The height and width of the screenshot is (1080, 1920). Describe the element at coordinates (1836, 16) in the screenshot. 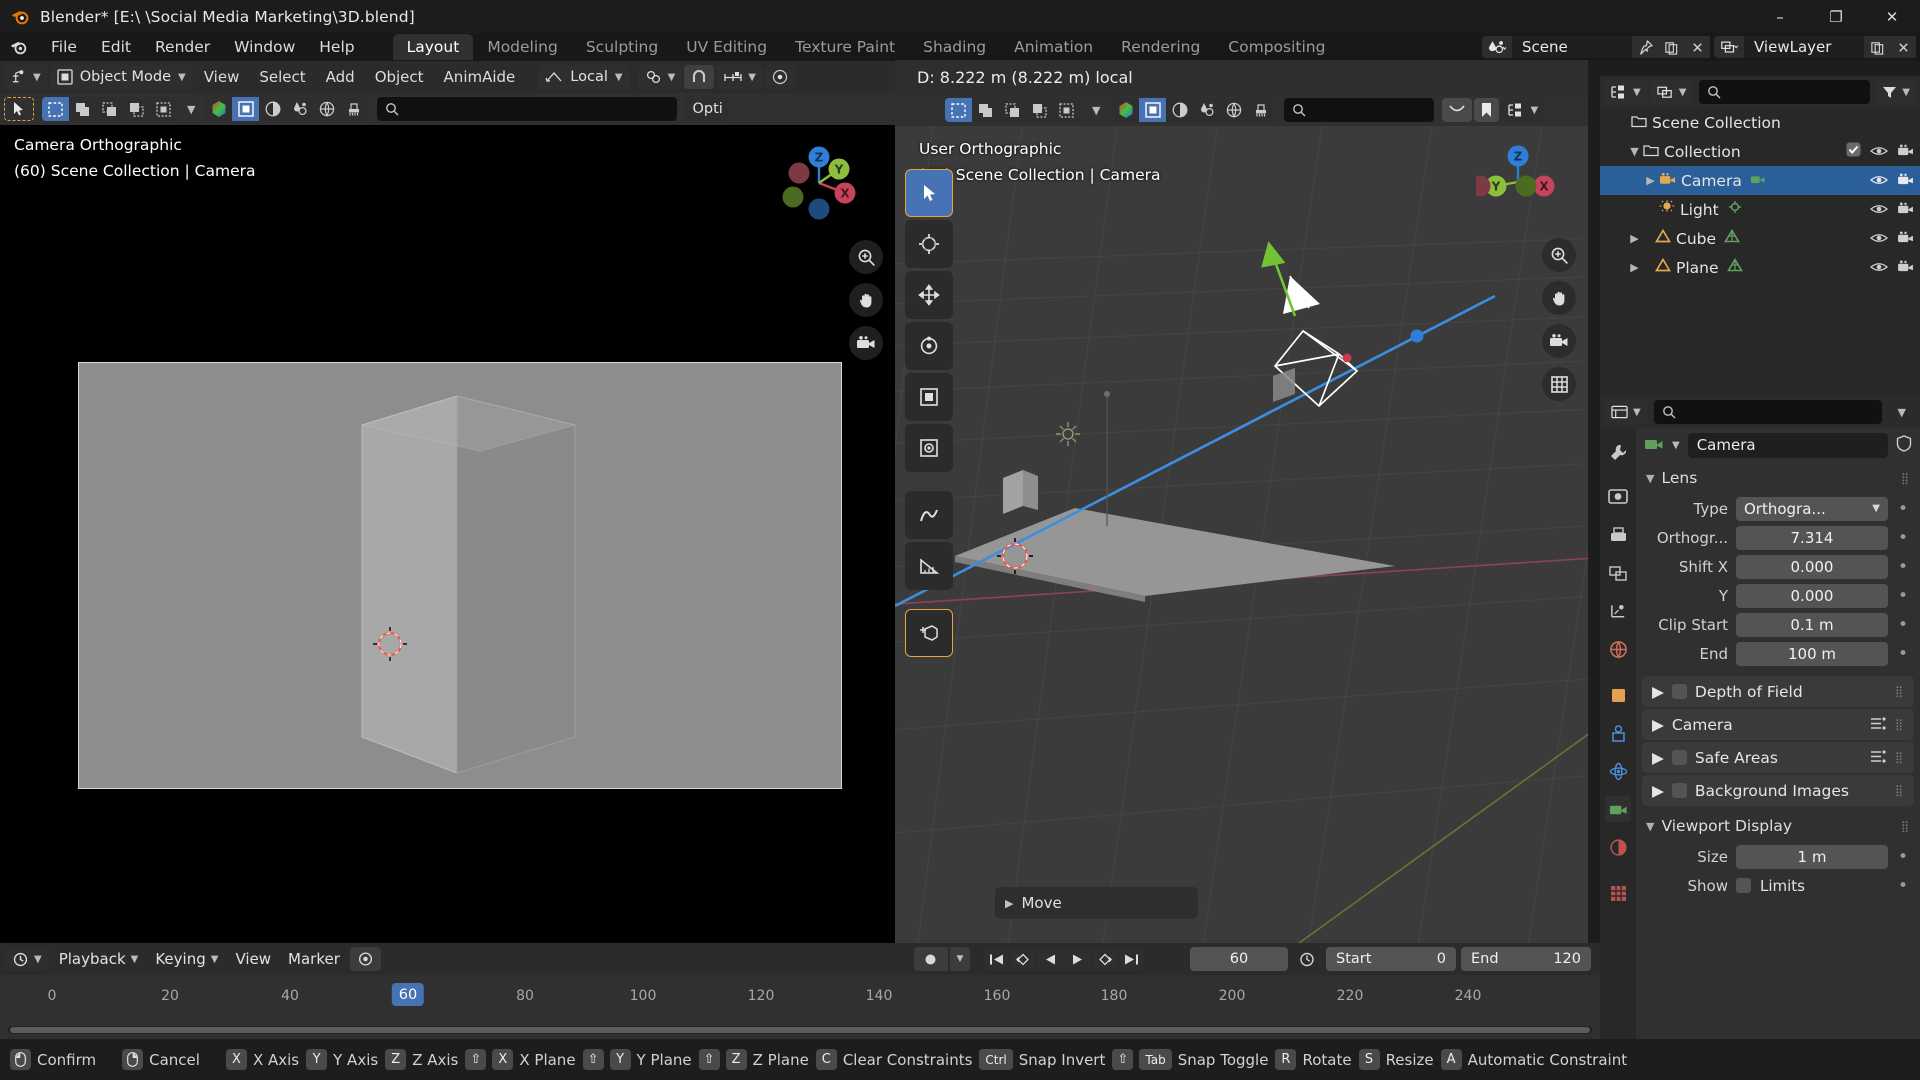

I see `maximize-button: ❐` at that location.